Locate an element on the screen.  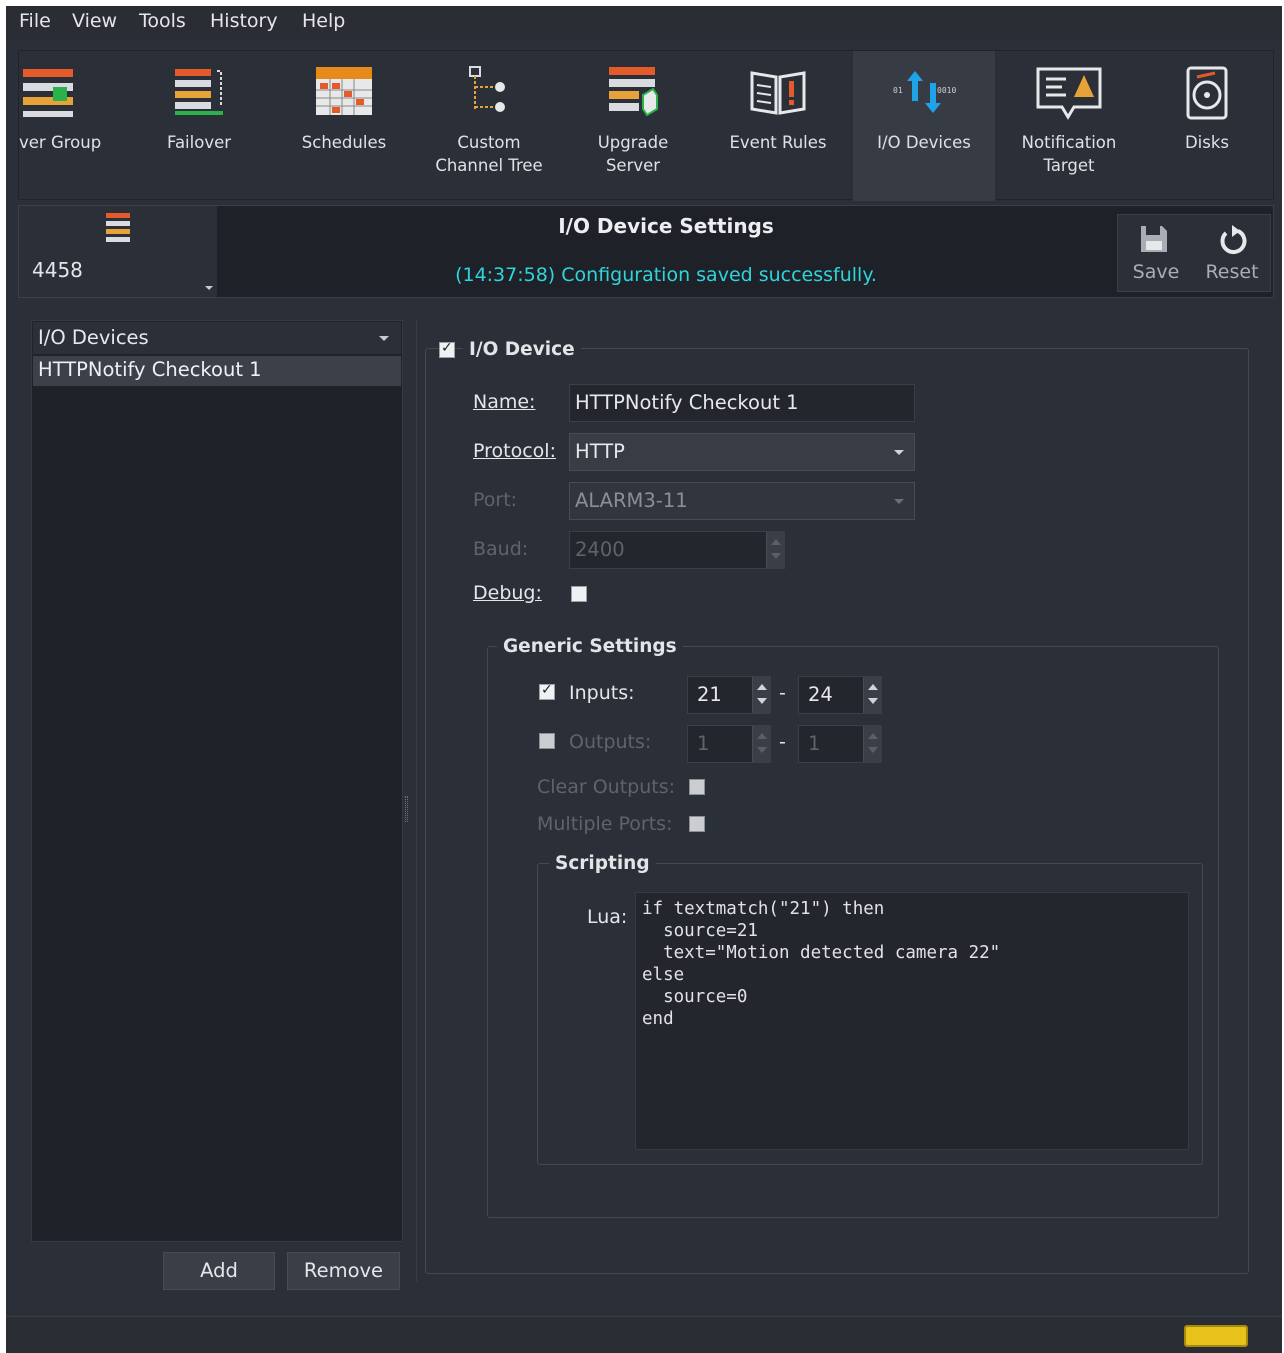
tool-label: Event Rules is located at coordinates (778, 142).